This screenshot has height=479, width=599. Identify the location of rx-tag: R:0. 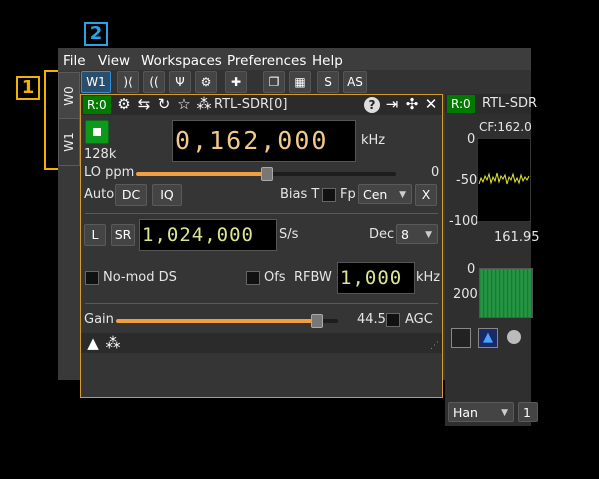
(97, 105).